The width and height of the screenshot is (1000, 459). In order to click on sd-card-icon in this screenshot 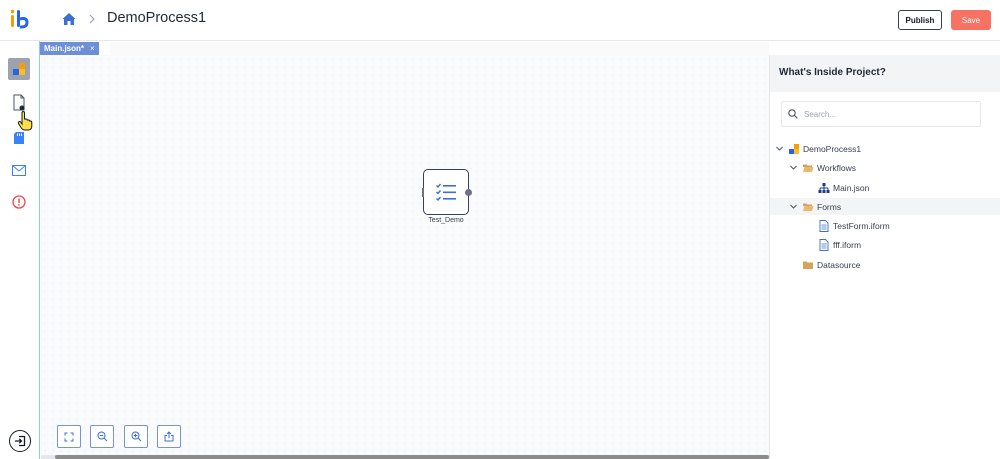, I will do `click(19, 138)`.